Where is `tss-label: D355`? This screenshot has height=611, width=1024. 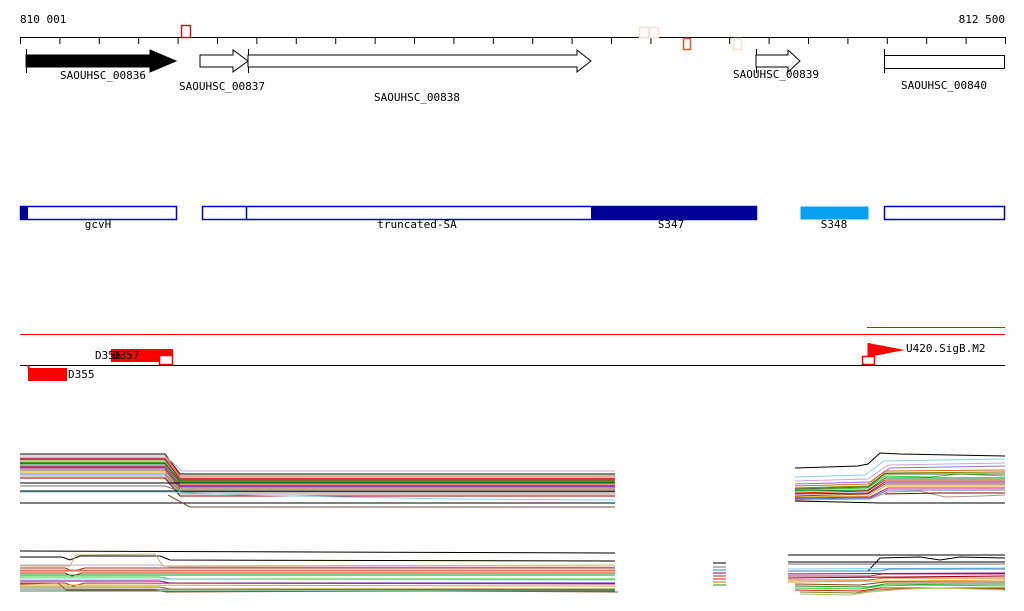
tss-label: D355 is located at coordinates (81, 374).